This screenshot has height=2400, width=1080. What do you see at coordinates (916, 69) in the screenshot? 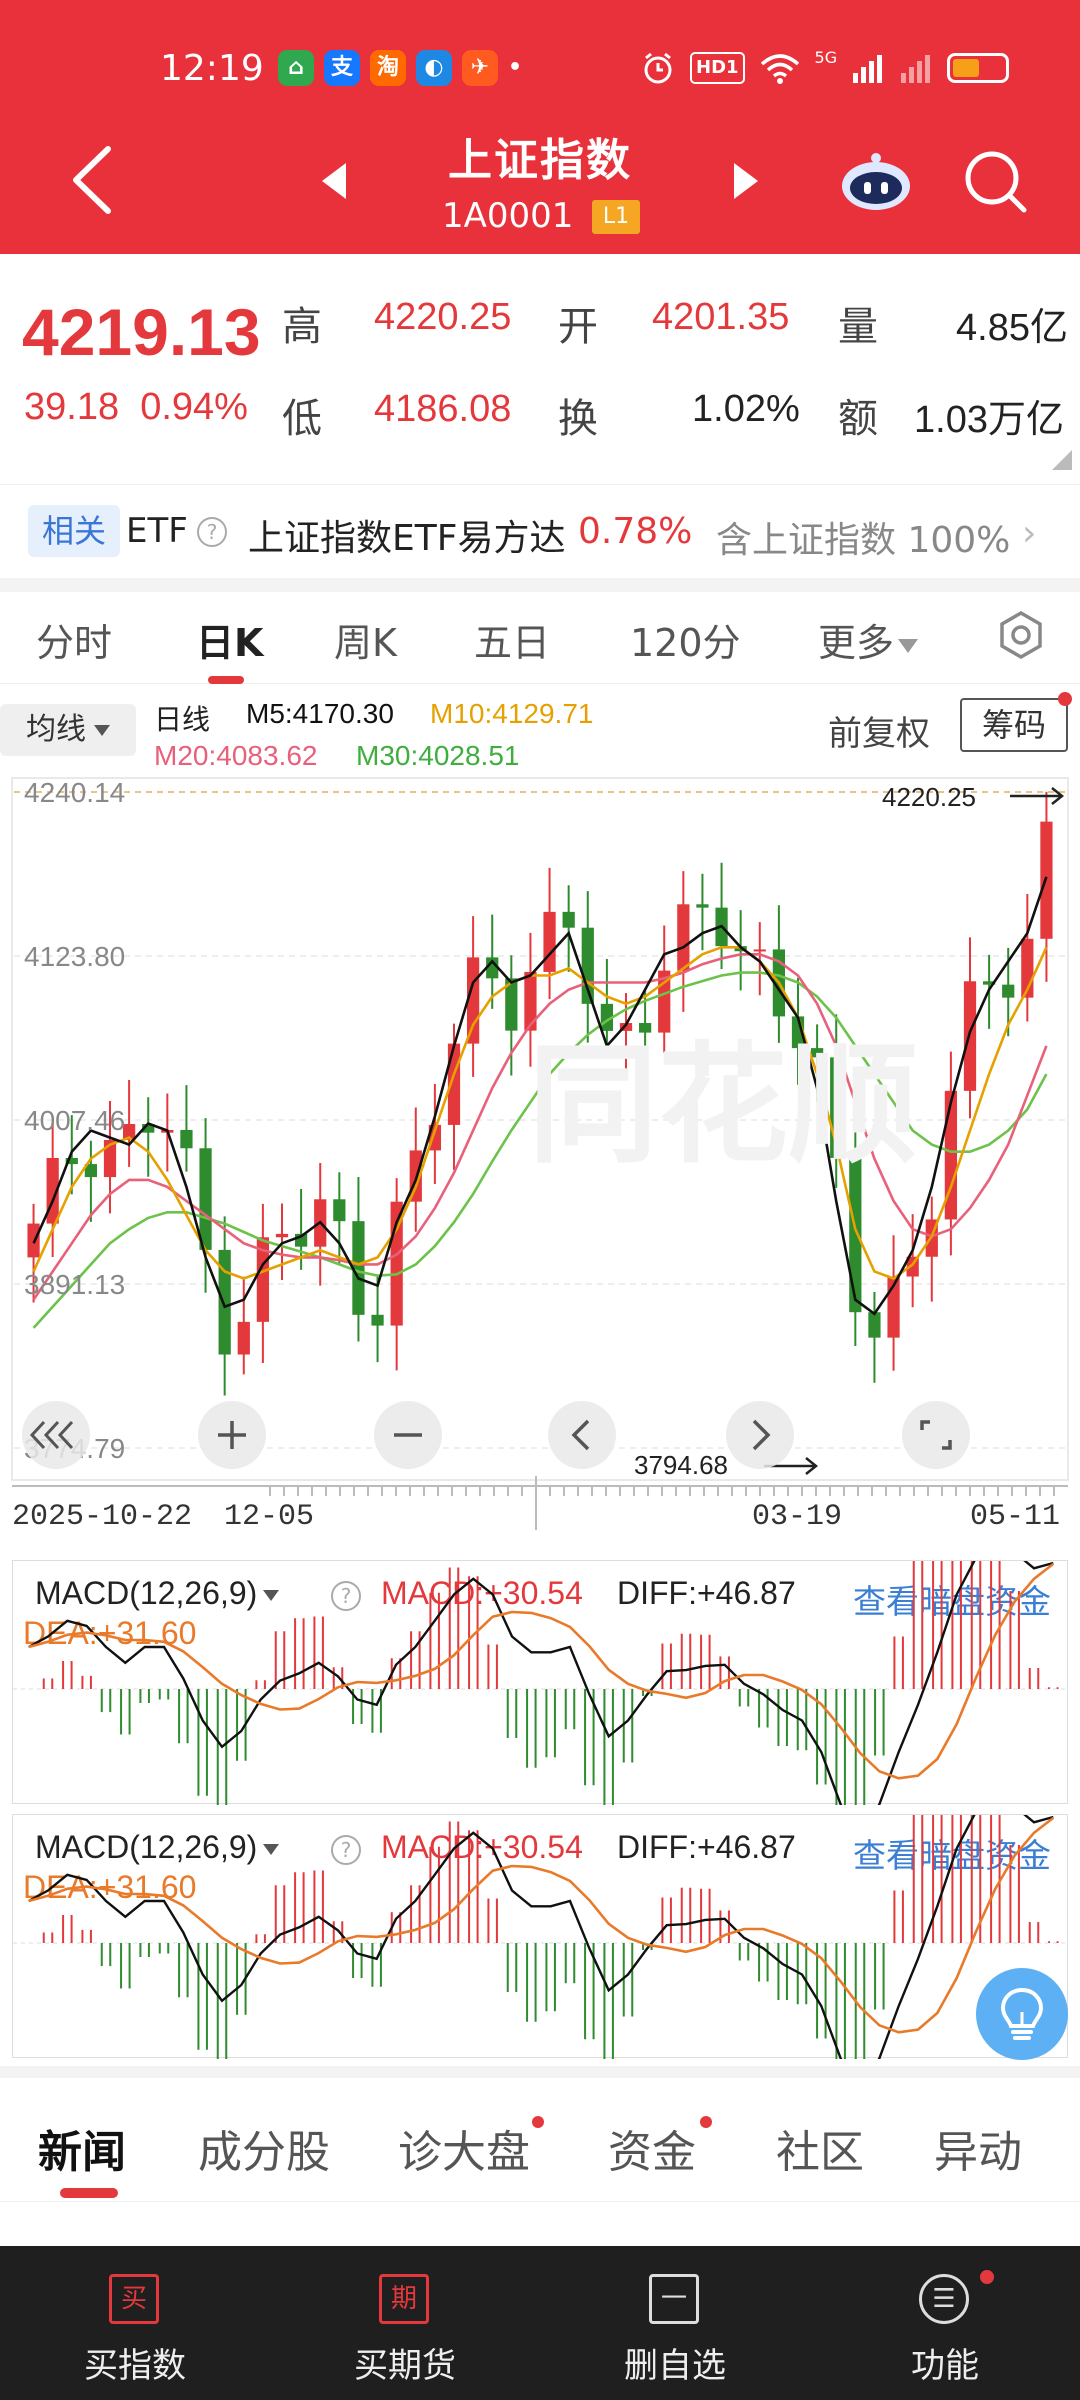
I see `signal-weak-icon` at bounding box center [916, 69].